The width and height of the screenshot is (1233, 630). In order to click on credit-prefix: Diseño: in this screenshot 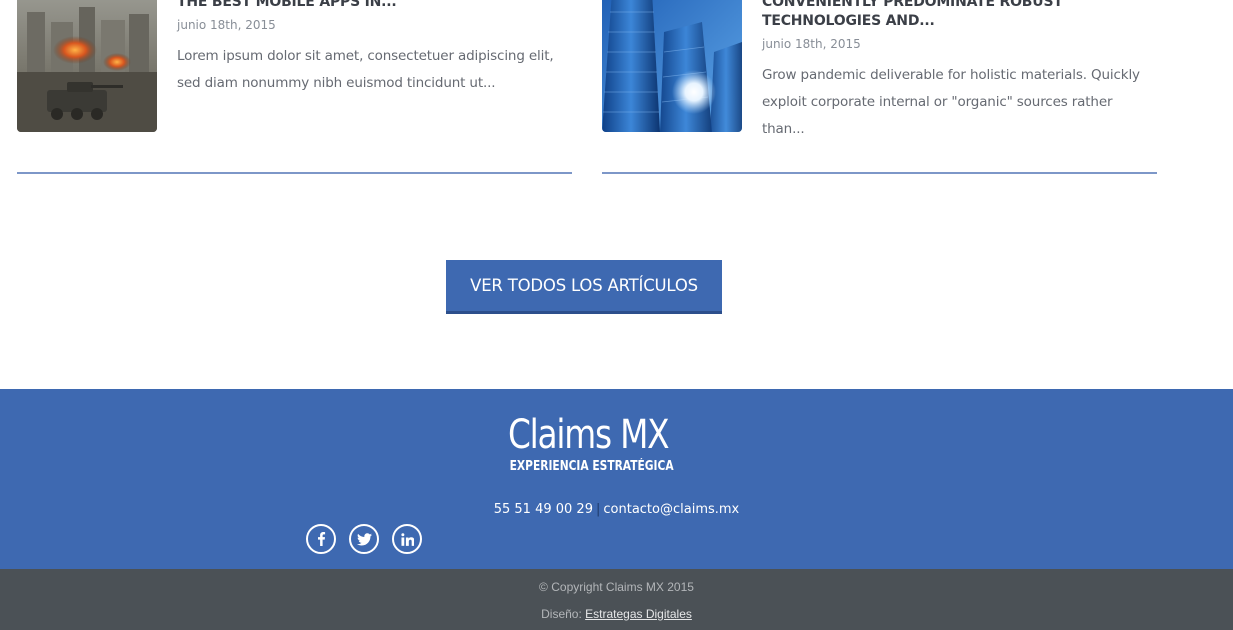, I will do `click(561, 614)`.